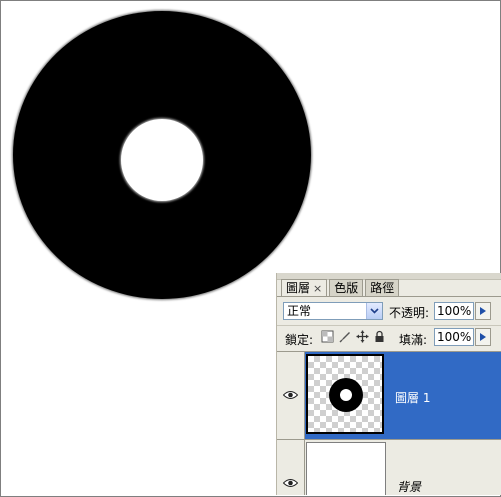 This screenshot has width=501, height=497. I want to click on tab-paths: 路徑, so click(382, 287).